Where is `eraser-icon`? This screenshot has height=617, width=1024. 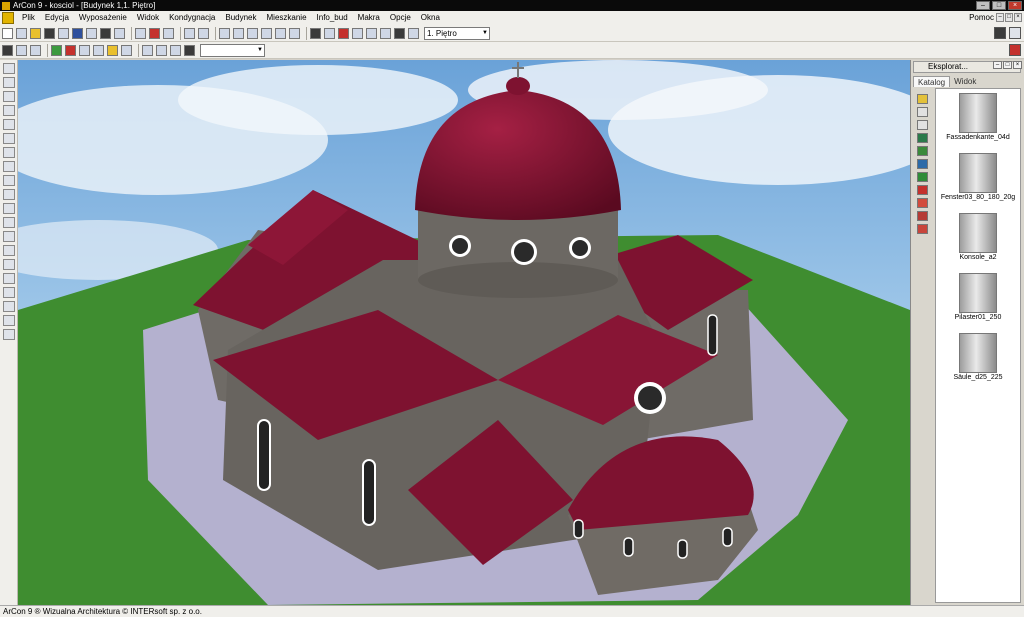 eraser-icon is located at coordinates (9, 320).